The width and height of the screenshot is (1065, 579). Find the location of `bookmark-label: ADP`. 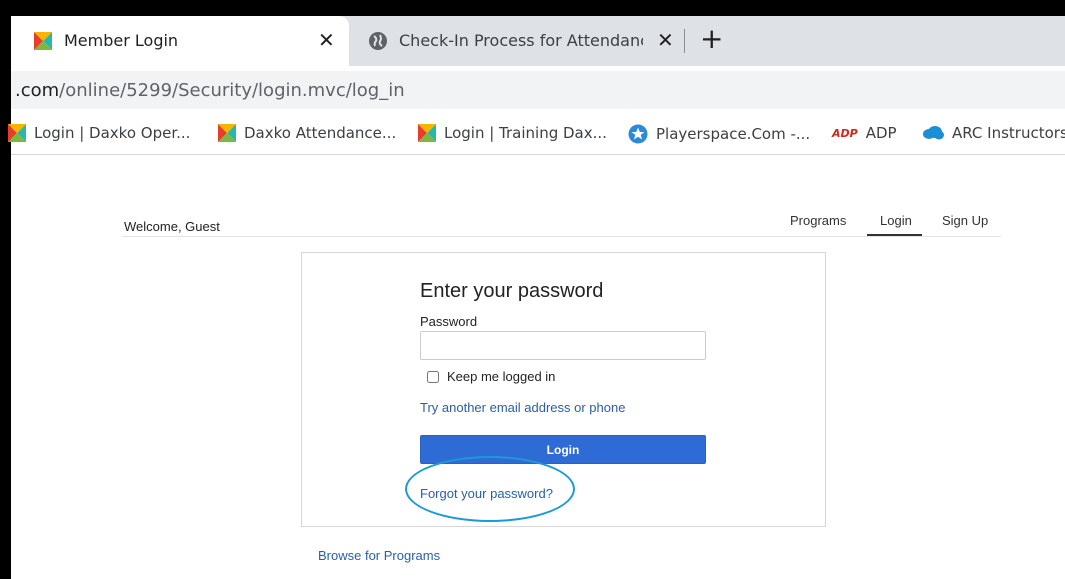

bookmark-label: ADP is located at coordinates (881, 133).